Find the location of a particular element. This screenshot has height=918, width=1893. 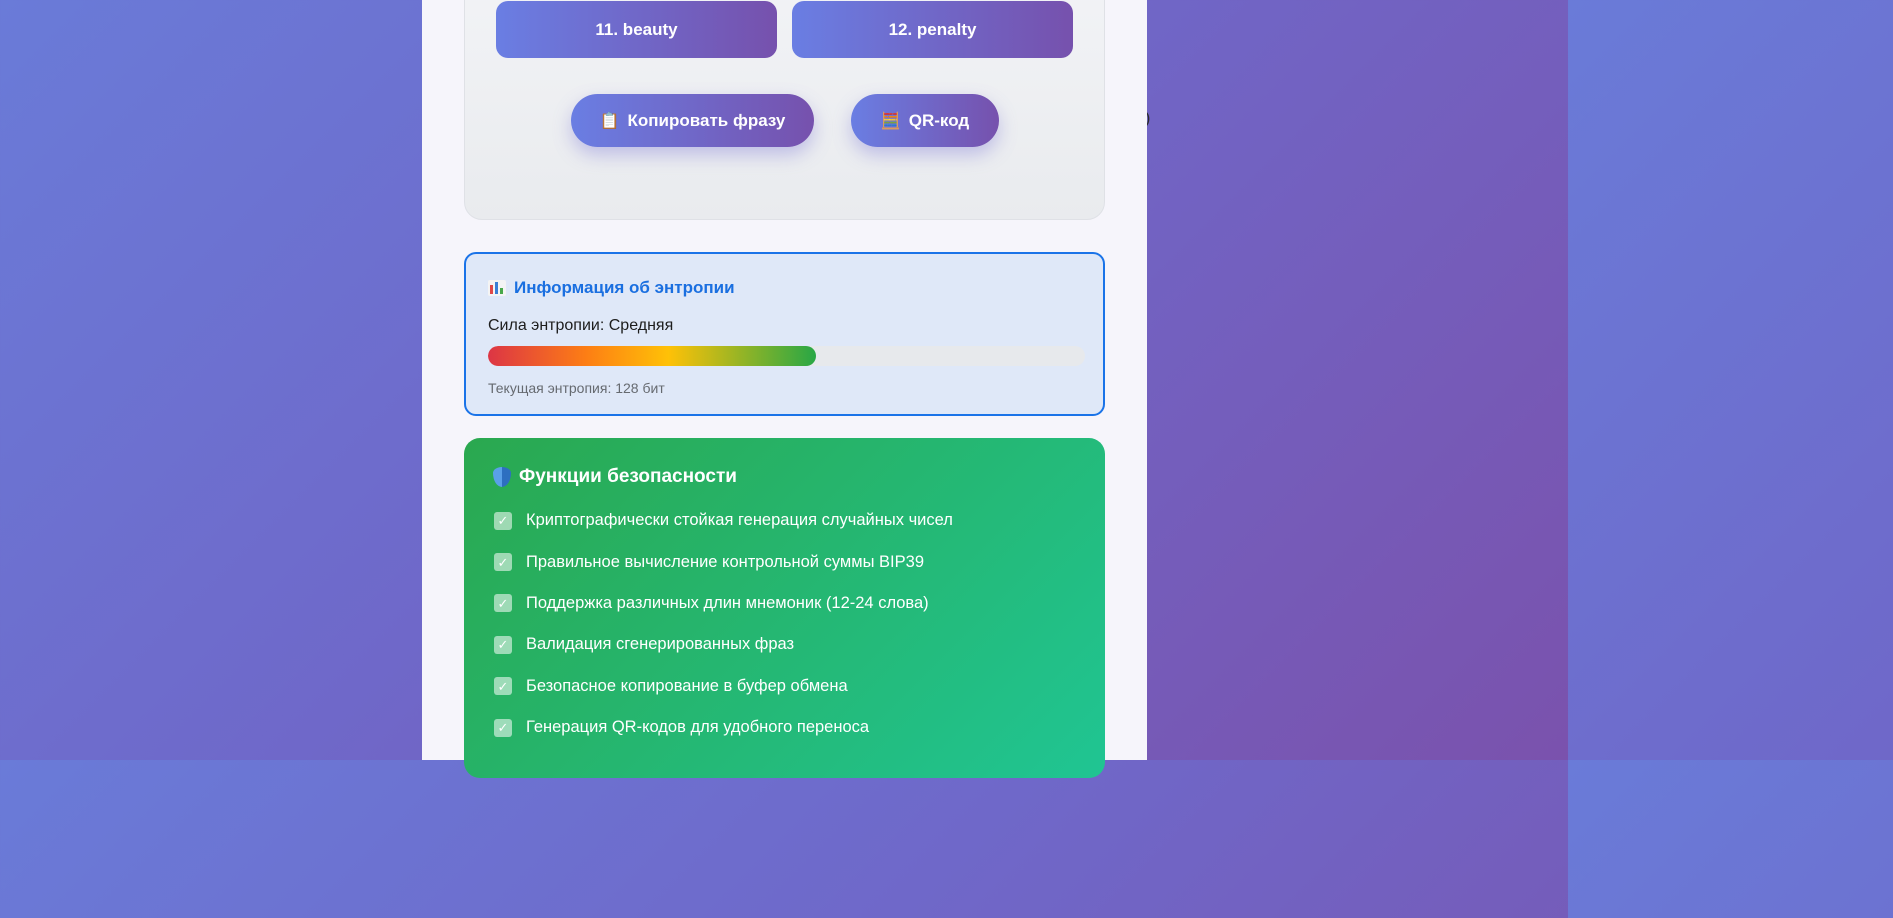

qr-code-button: 🧮 QR-код is located at coordinates (925, 120).